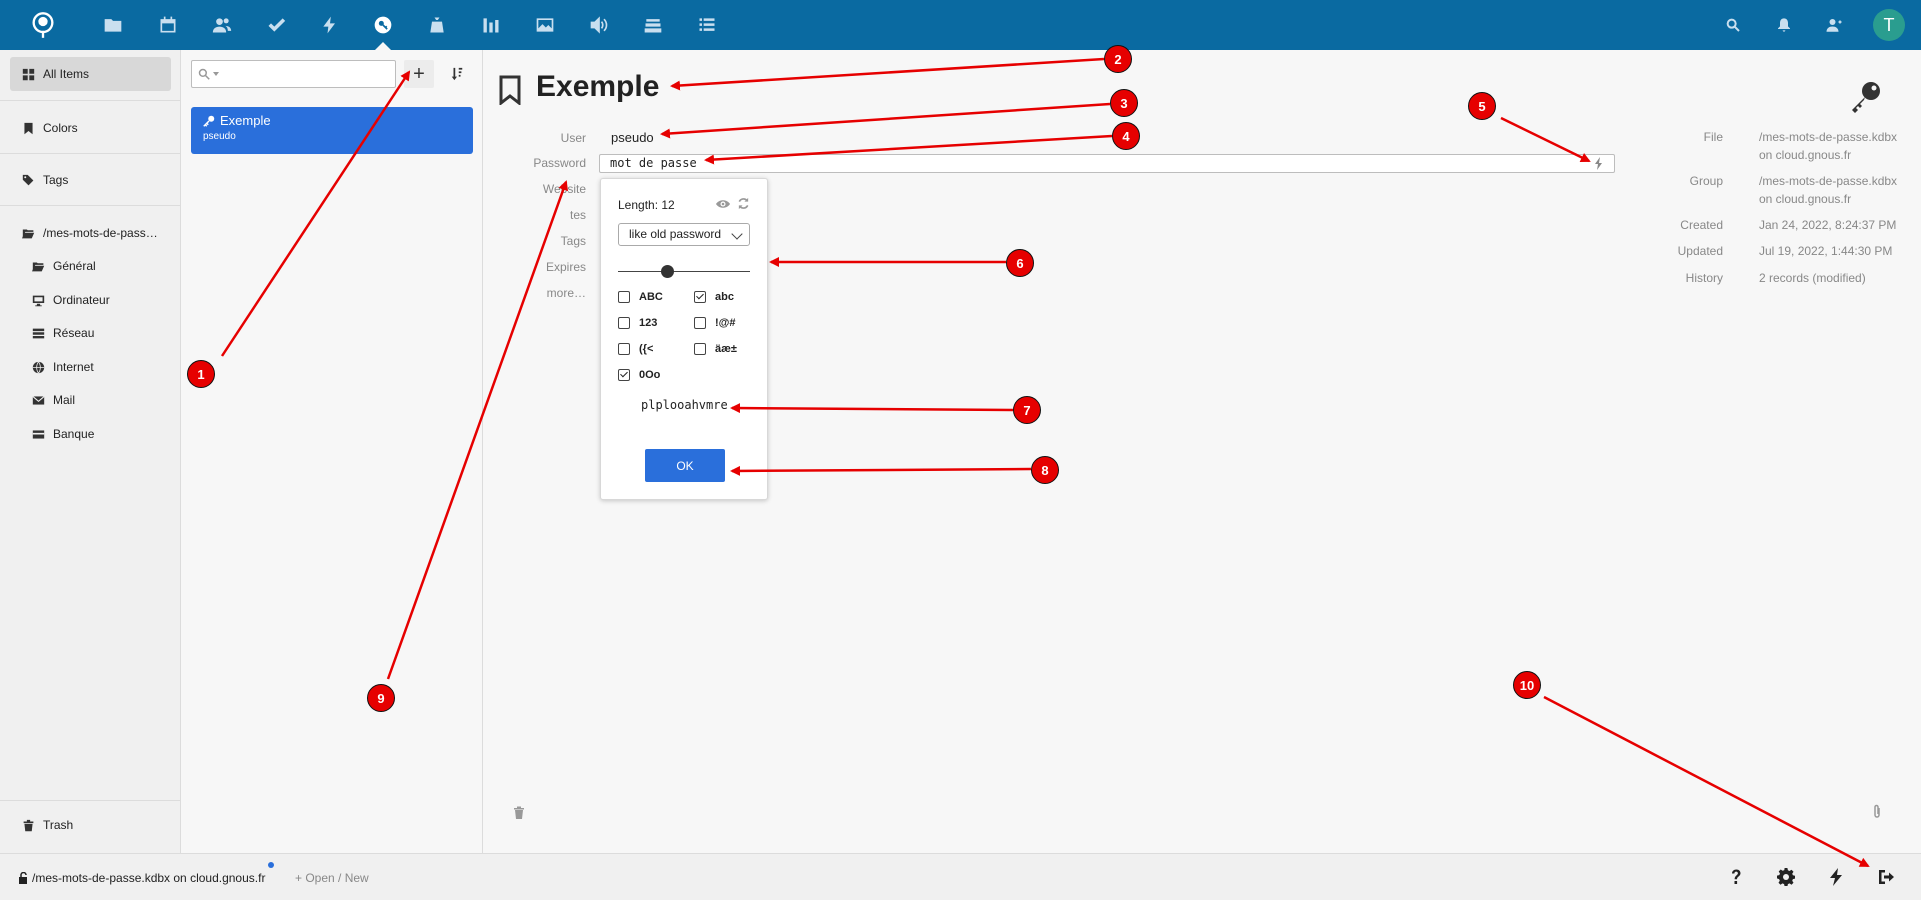 This screenshot has height=900, width=1921. What do you see at coordinates (63, 367) in the screenshot?
I see `sidebar-group-internet: Internet` at bounding box center [63, 367].